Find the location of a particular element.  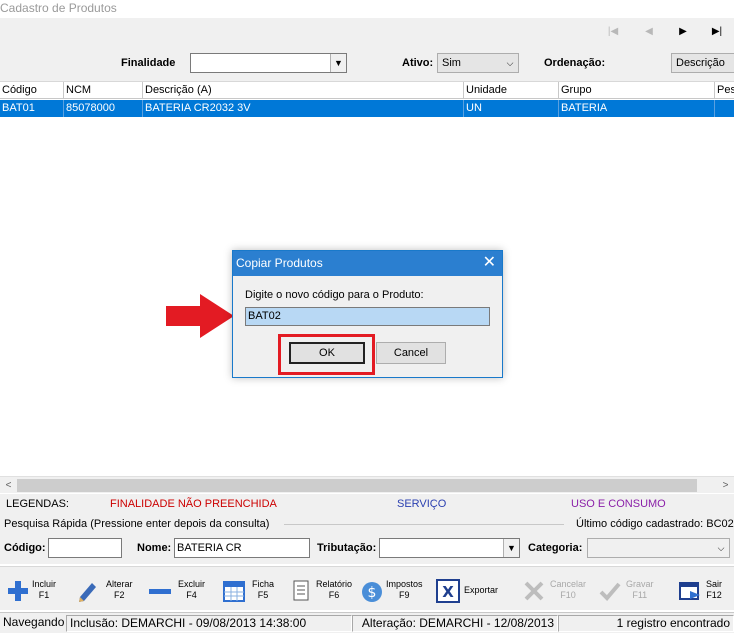

excluir-label: Excluir is located at coordinates (192, 584).